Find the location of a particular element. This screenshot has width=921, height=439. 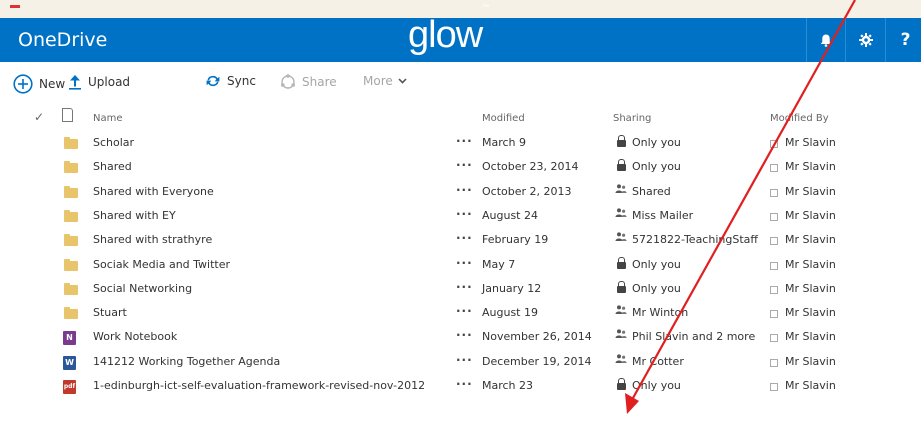

people-icon is located at coordinates (621, 360).